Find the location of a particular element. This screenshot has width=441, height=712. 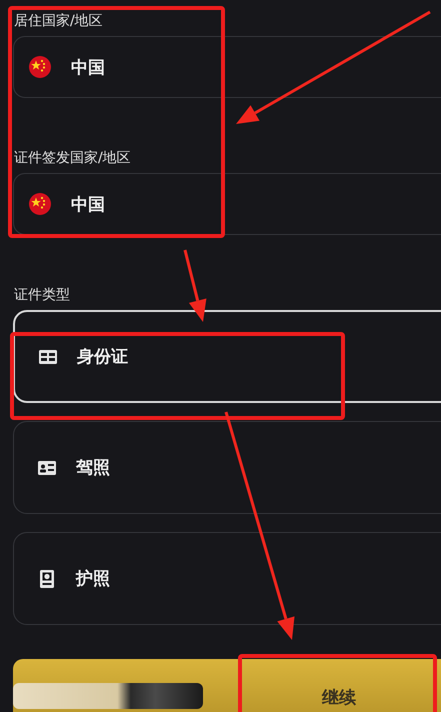

id-type-option: 身份证 is located at coordinates (227, 356).